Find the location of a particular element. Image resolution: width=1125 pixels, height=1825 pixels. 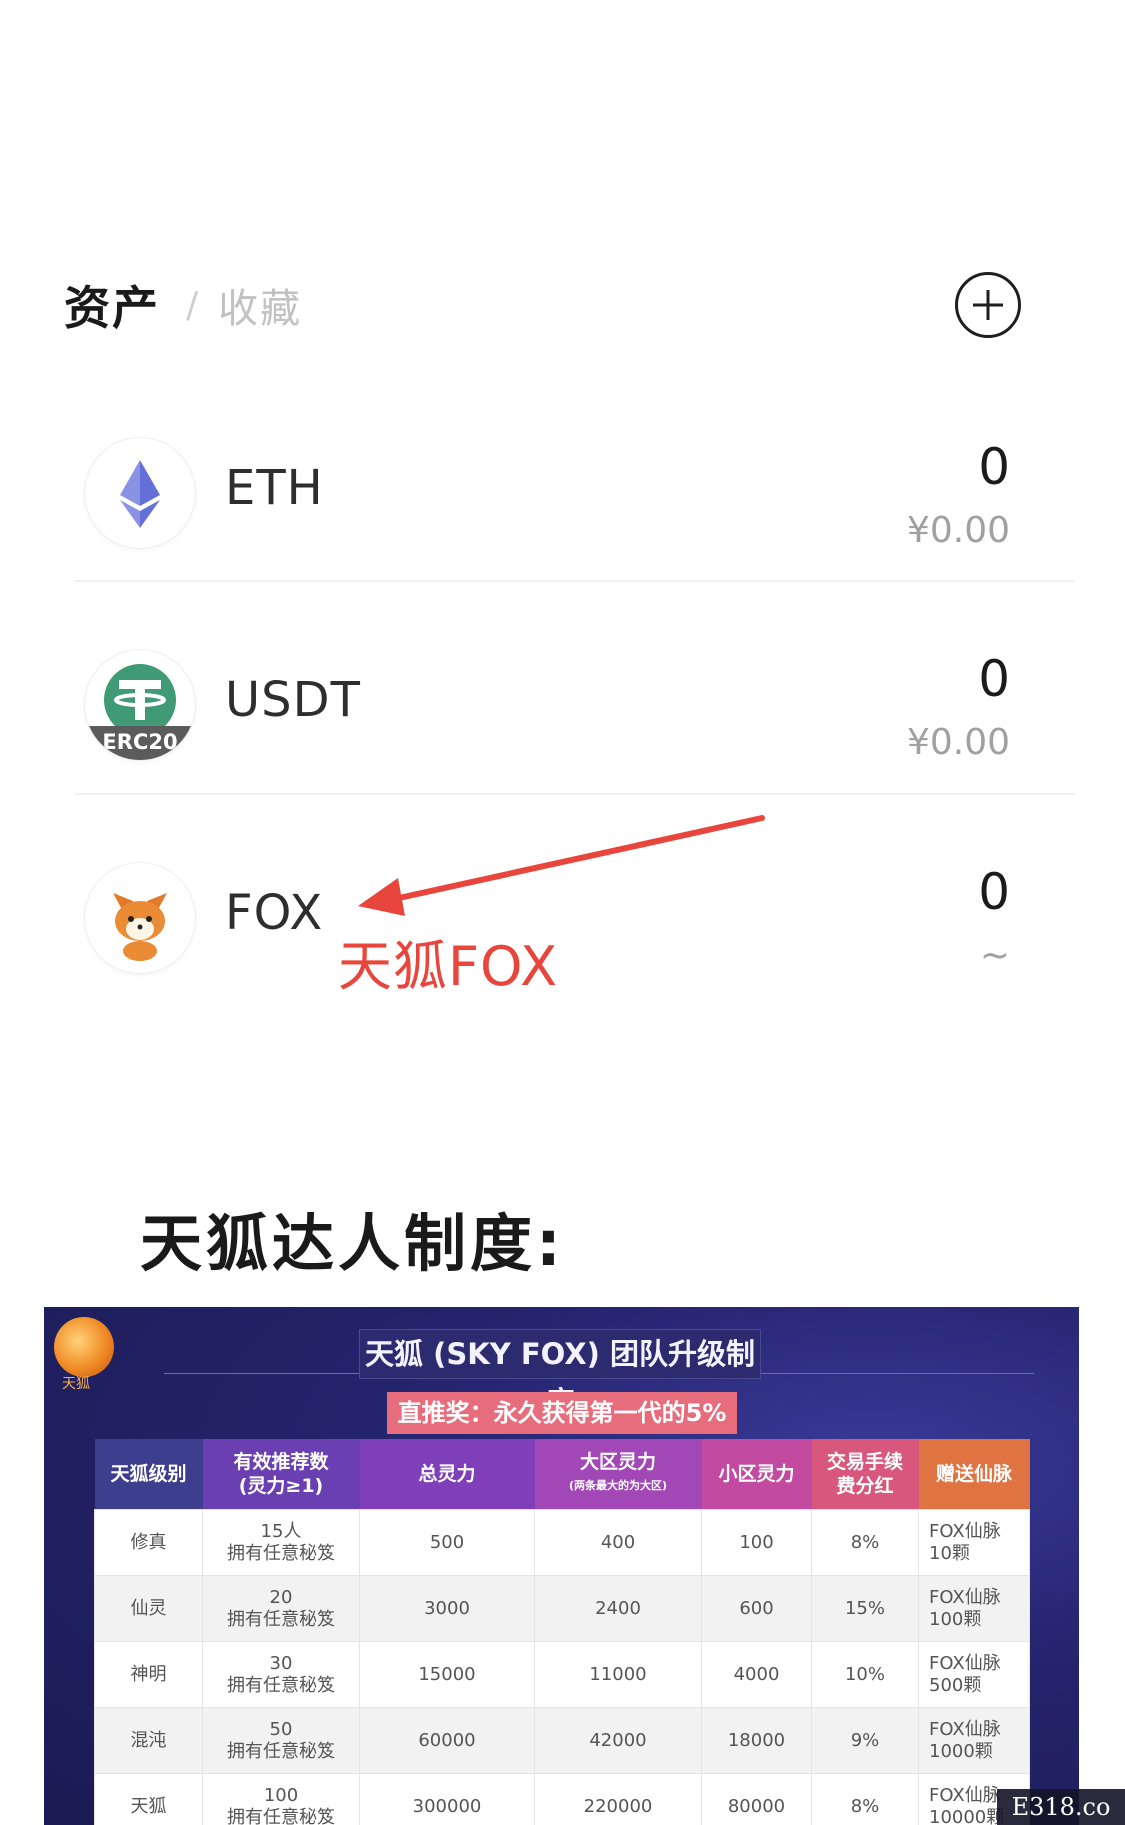

cell-referrals: 50 拥有任意秘笈 is located at coordinates (281, 1740).